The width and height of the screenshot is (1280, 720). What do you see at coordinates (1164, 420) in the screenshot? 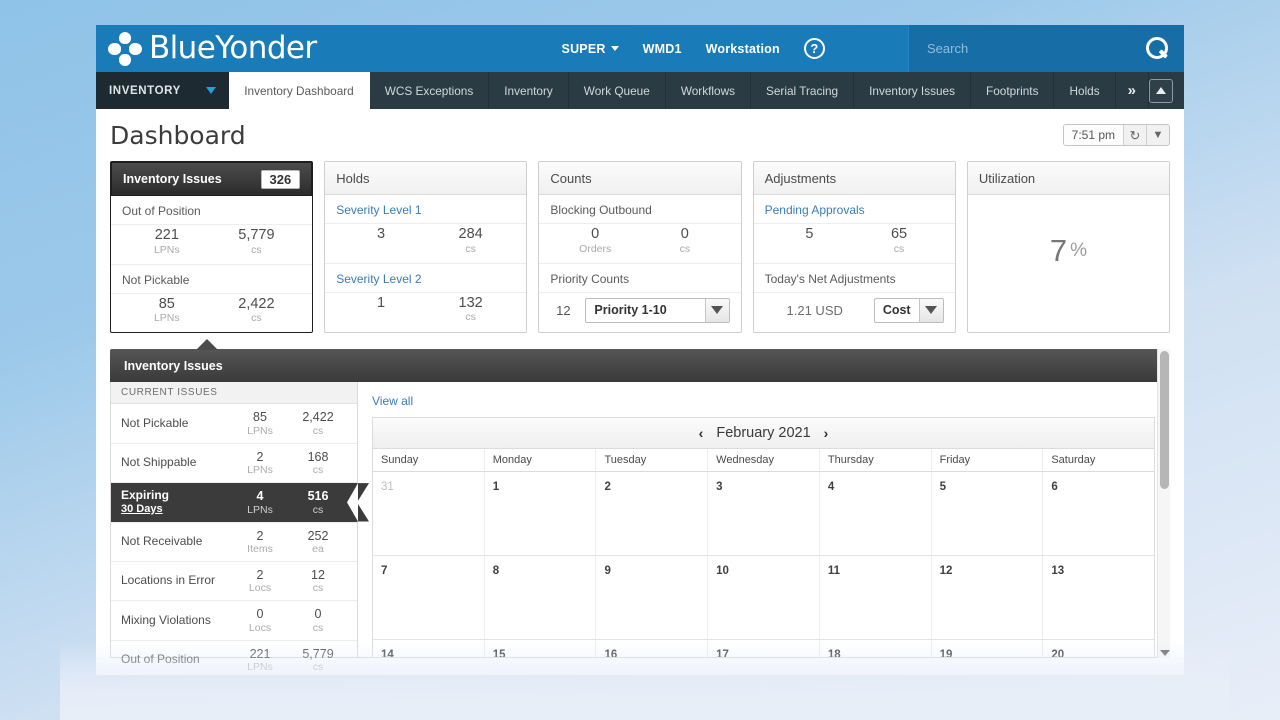
I see `scrollbar-thumb` at bounding box center [1164, 420].